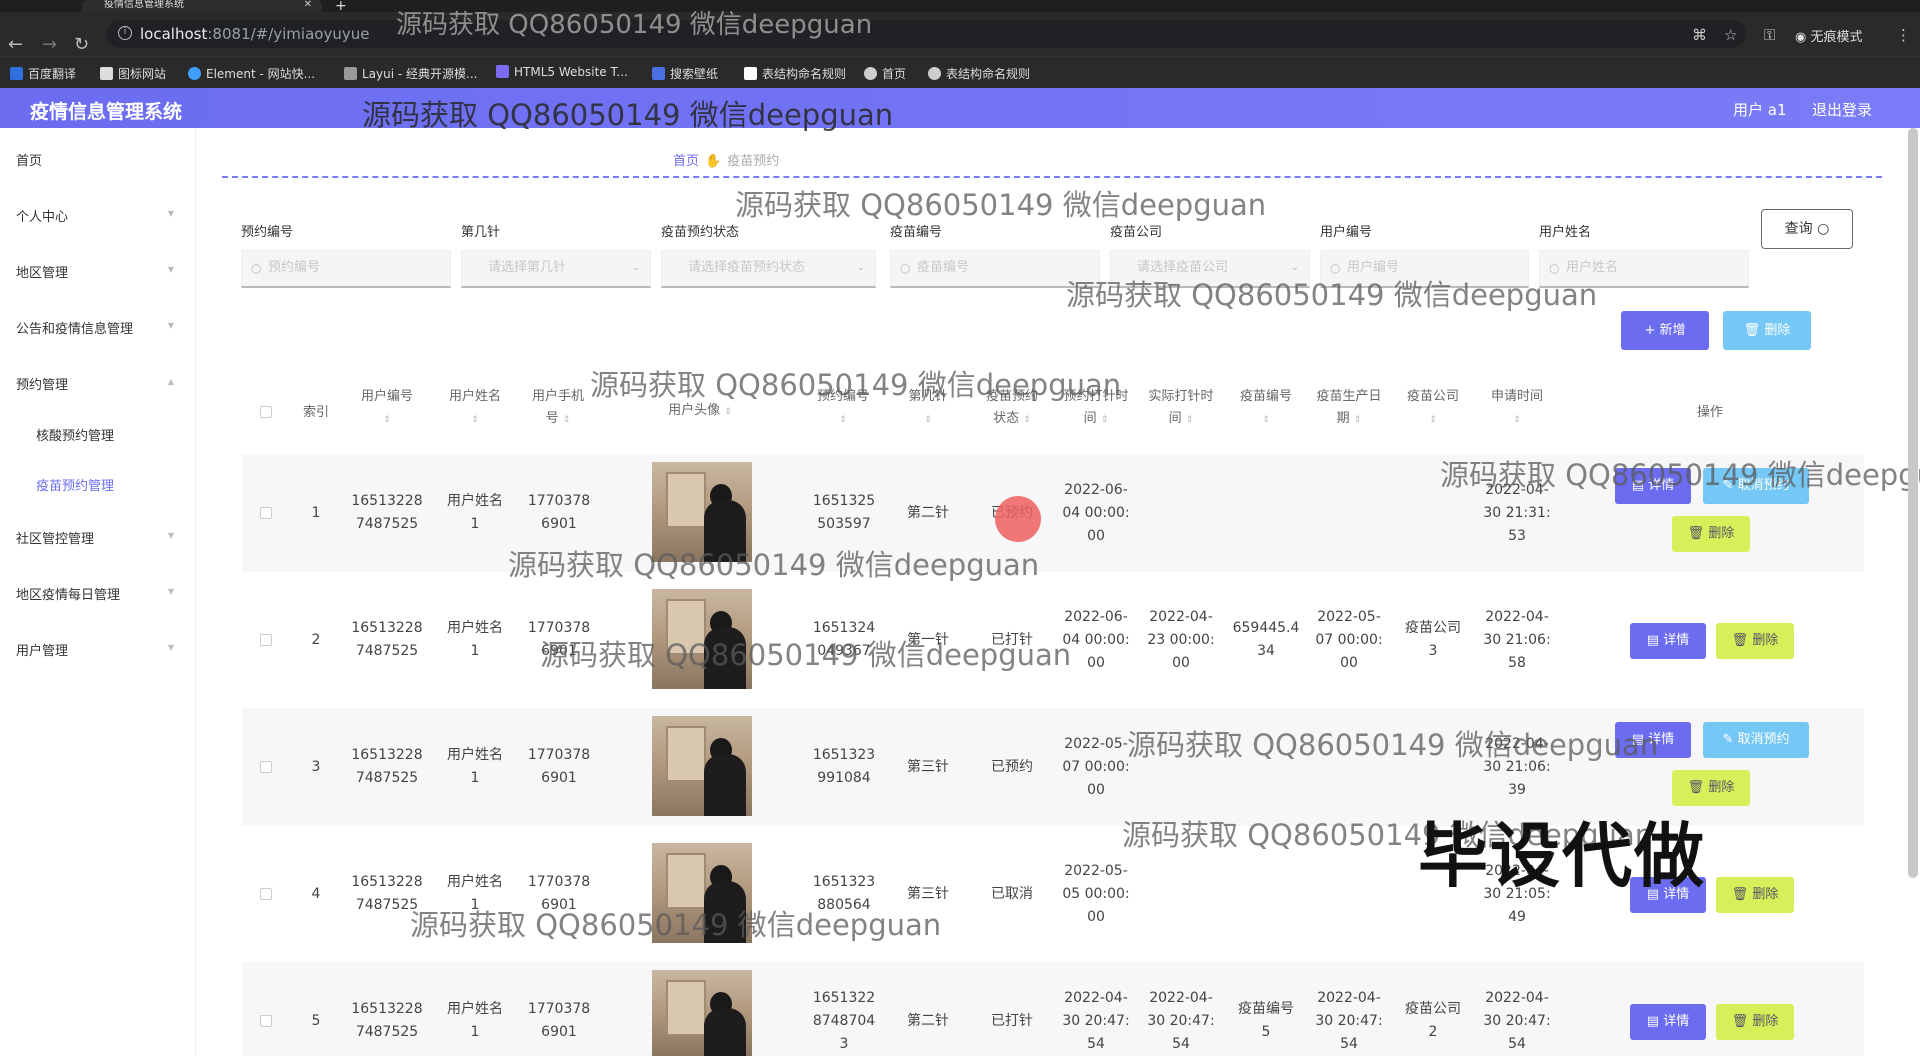  I want to click on browser-tab: 疫情信息管理系统 ✕, so click(202, 6).